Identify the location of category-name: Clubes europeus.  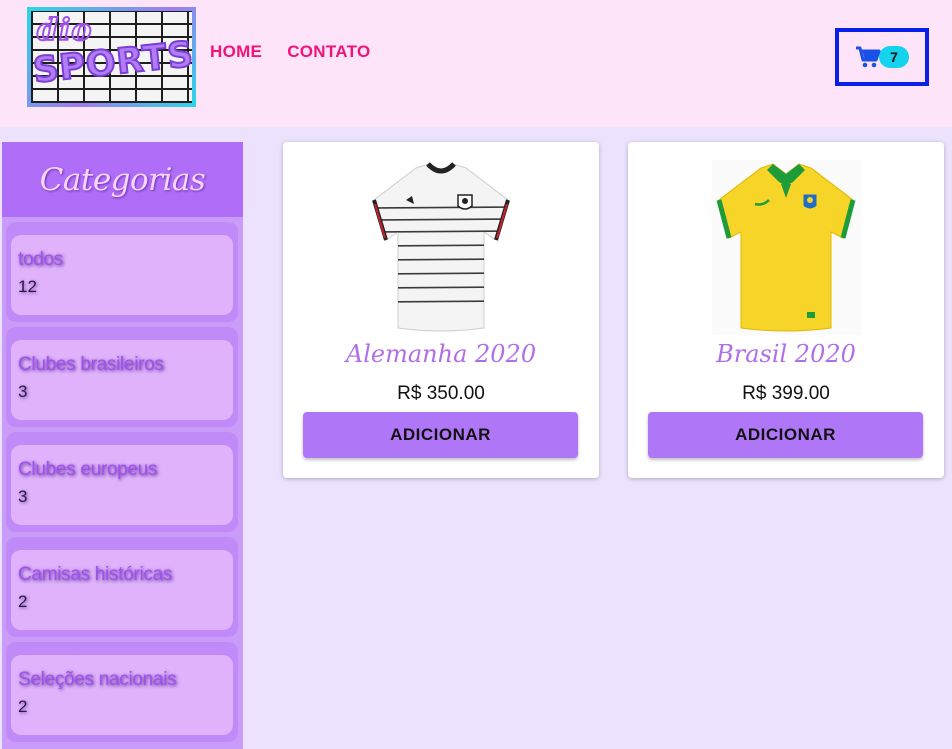
(88, 469).